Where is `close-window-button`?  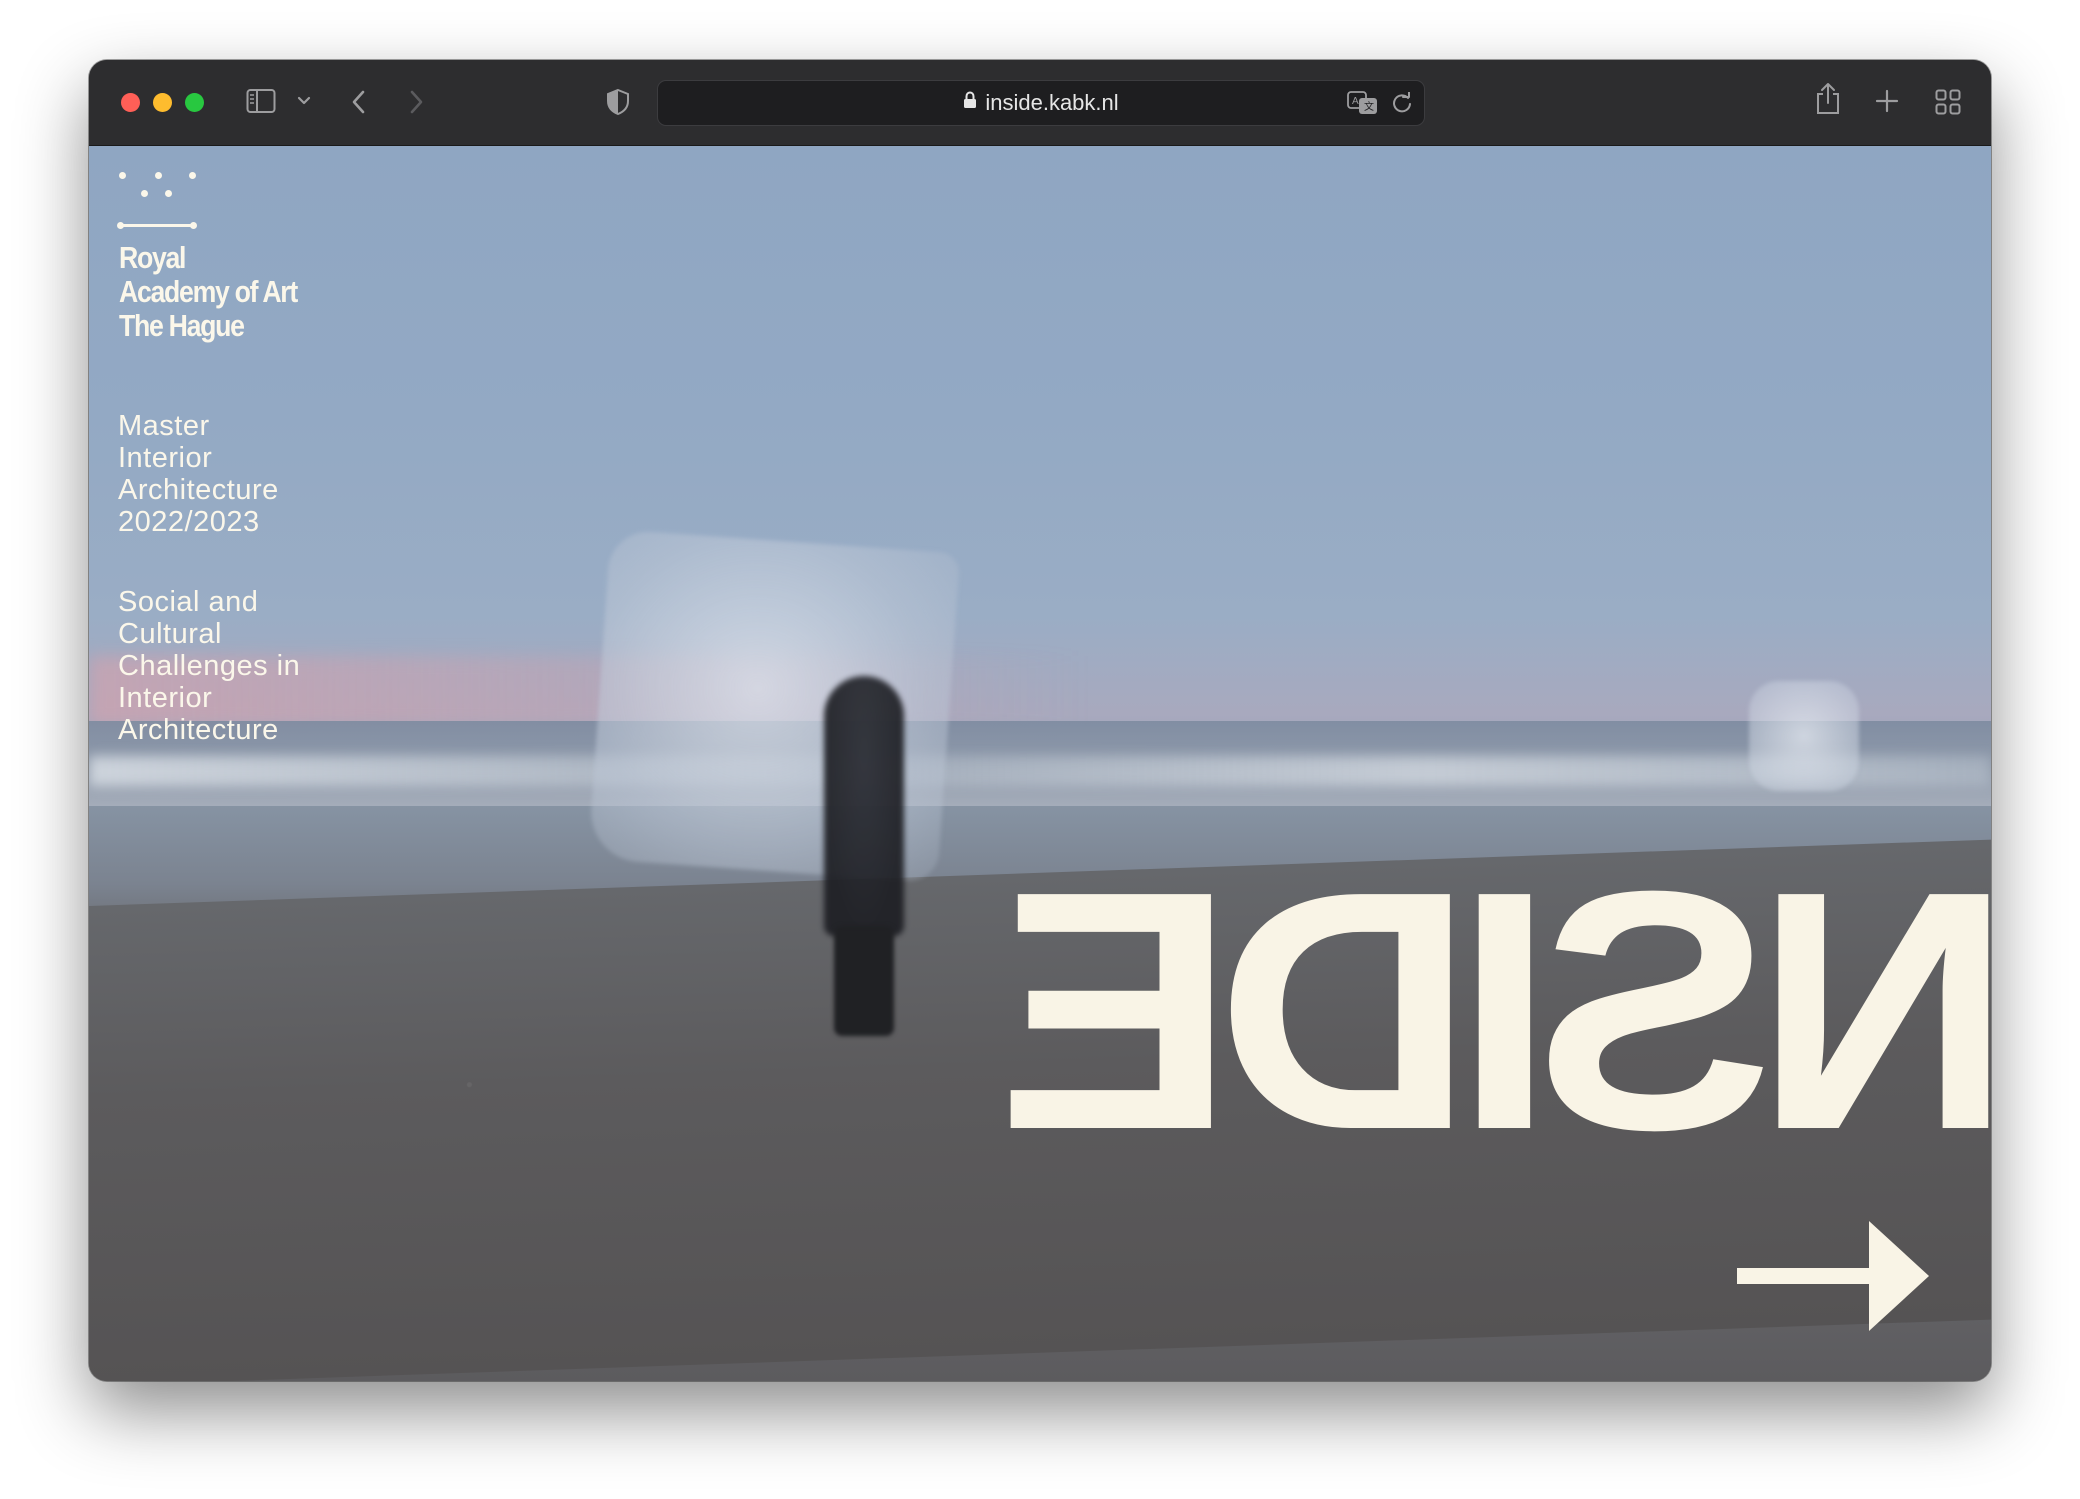 close-window-button is located at coordinates (130, 102).